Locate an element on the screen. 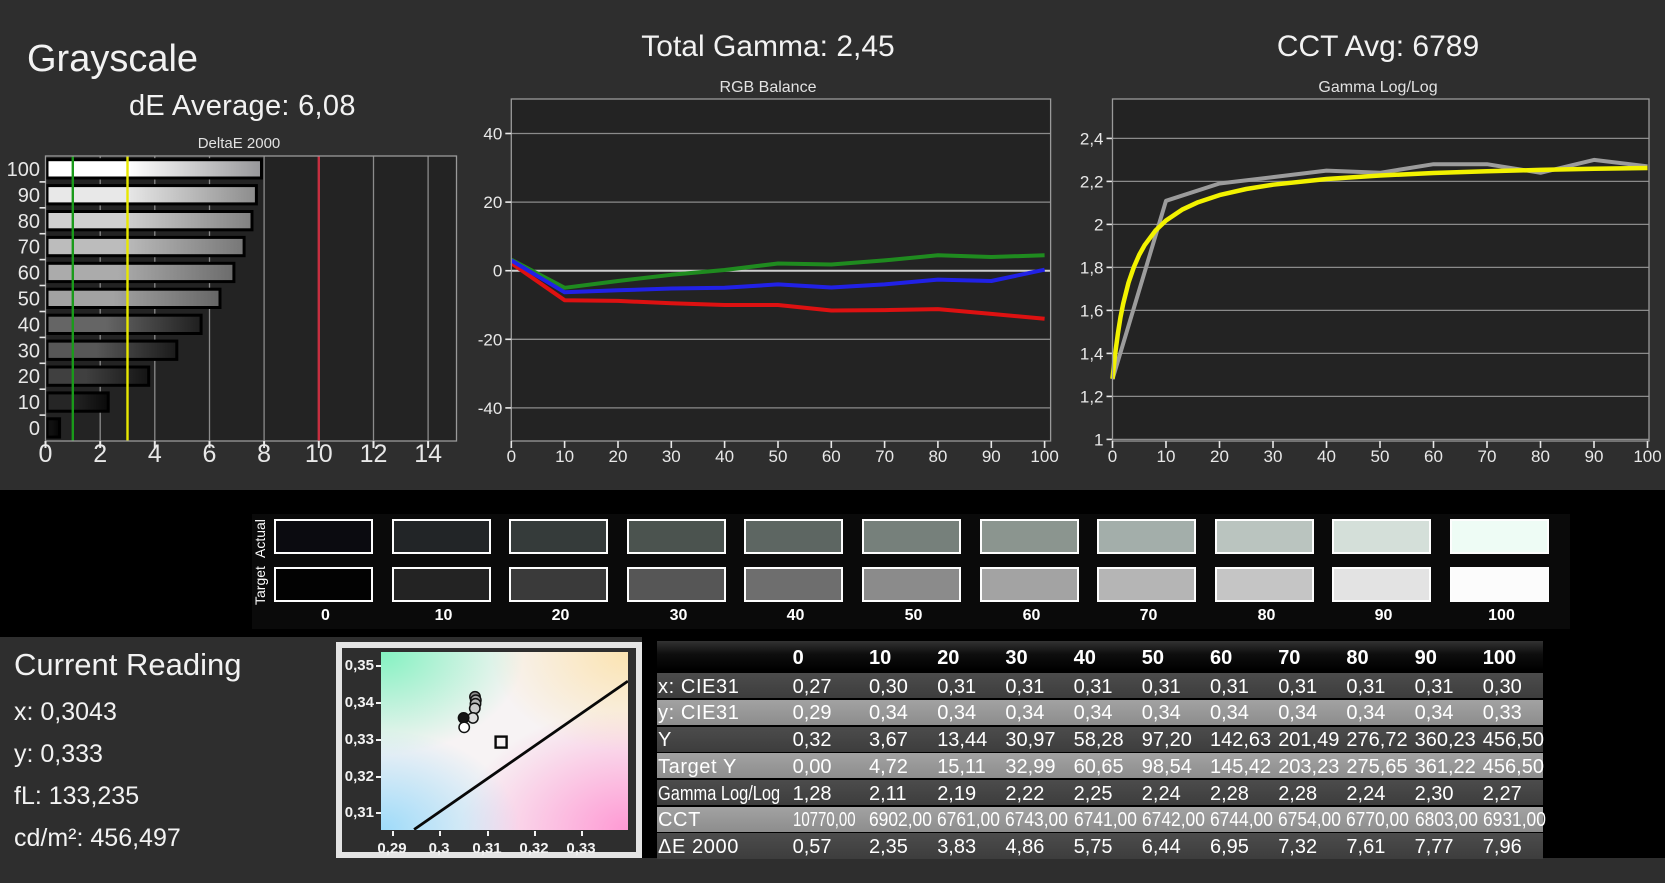 The image size is (1665, 883). svg-text: 4 is located at coordinates (155, 454).